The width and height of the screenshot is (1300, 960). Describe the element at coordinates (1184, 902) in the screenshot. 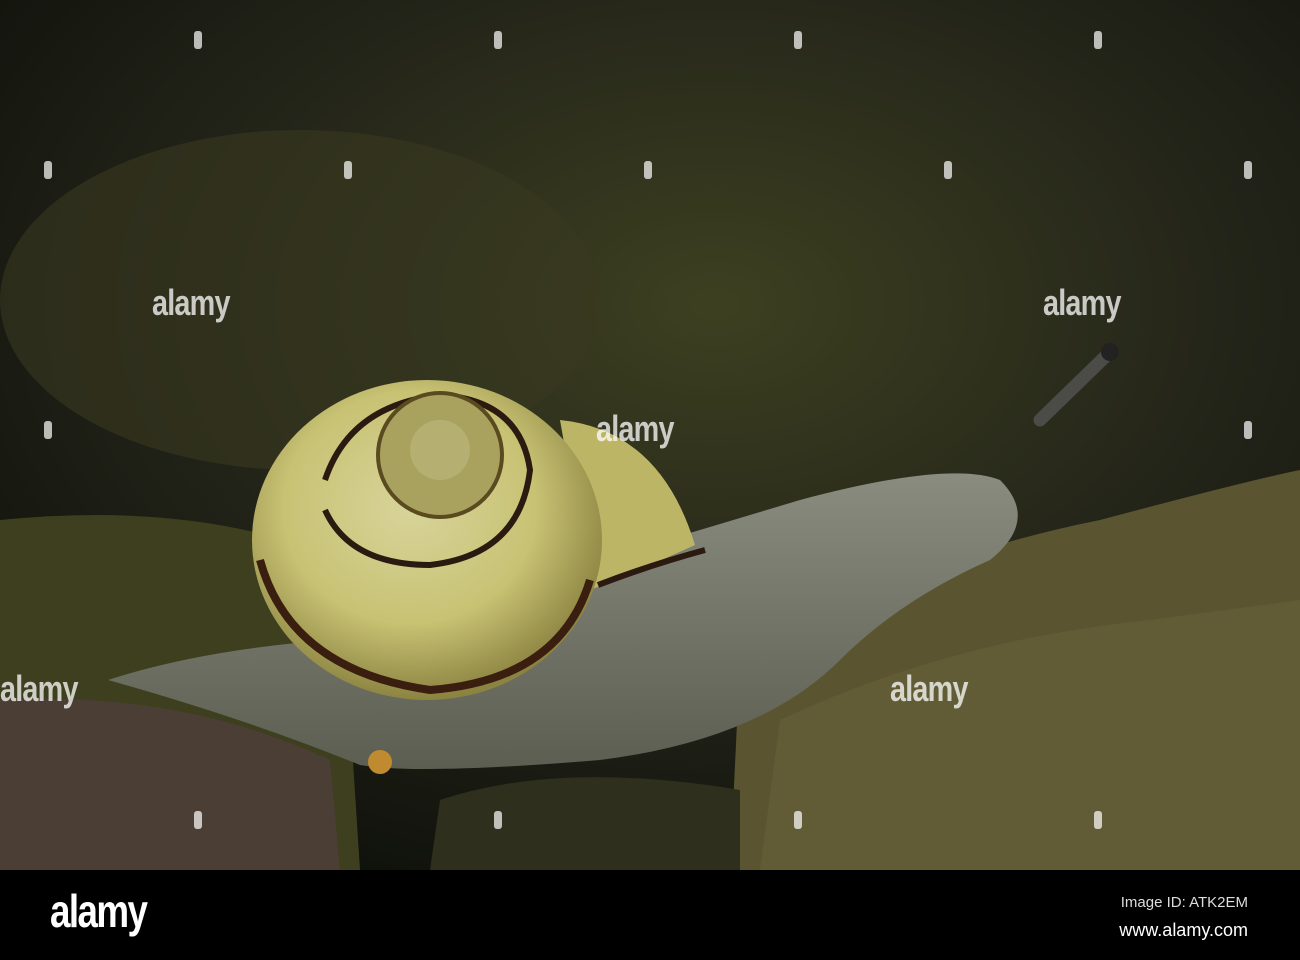

I see `image-id: Image ID: ATK2EM` at that location.